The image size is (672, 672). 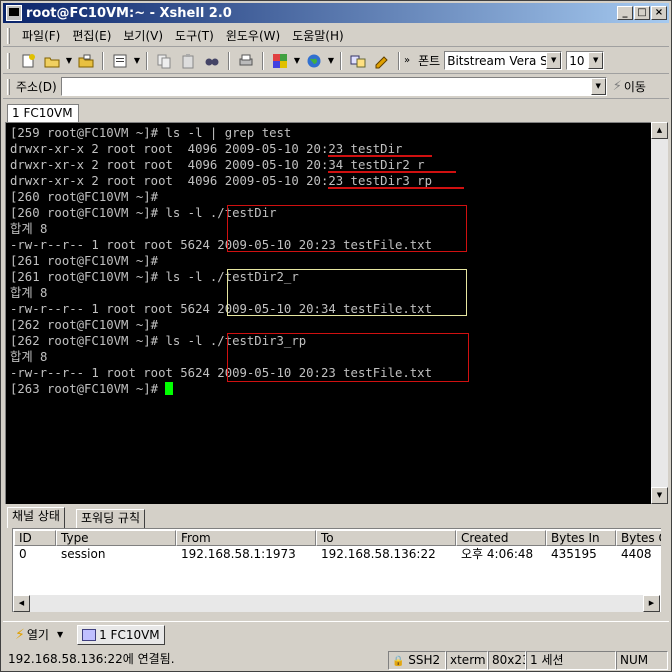 I want to click on open-label: 열기, so click(x=37, y=635).